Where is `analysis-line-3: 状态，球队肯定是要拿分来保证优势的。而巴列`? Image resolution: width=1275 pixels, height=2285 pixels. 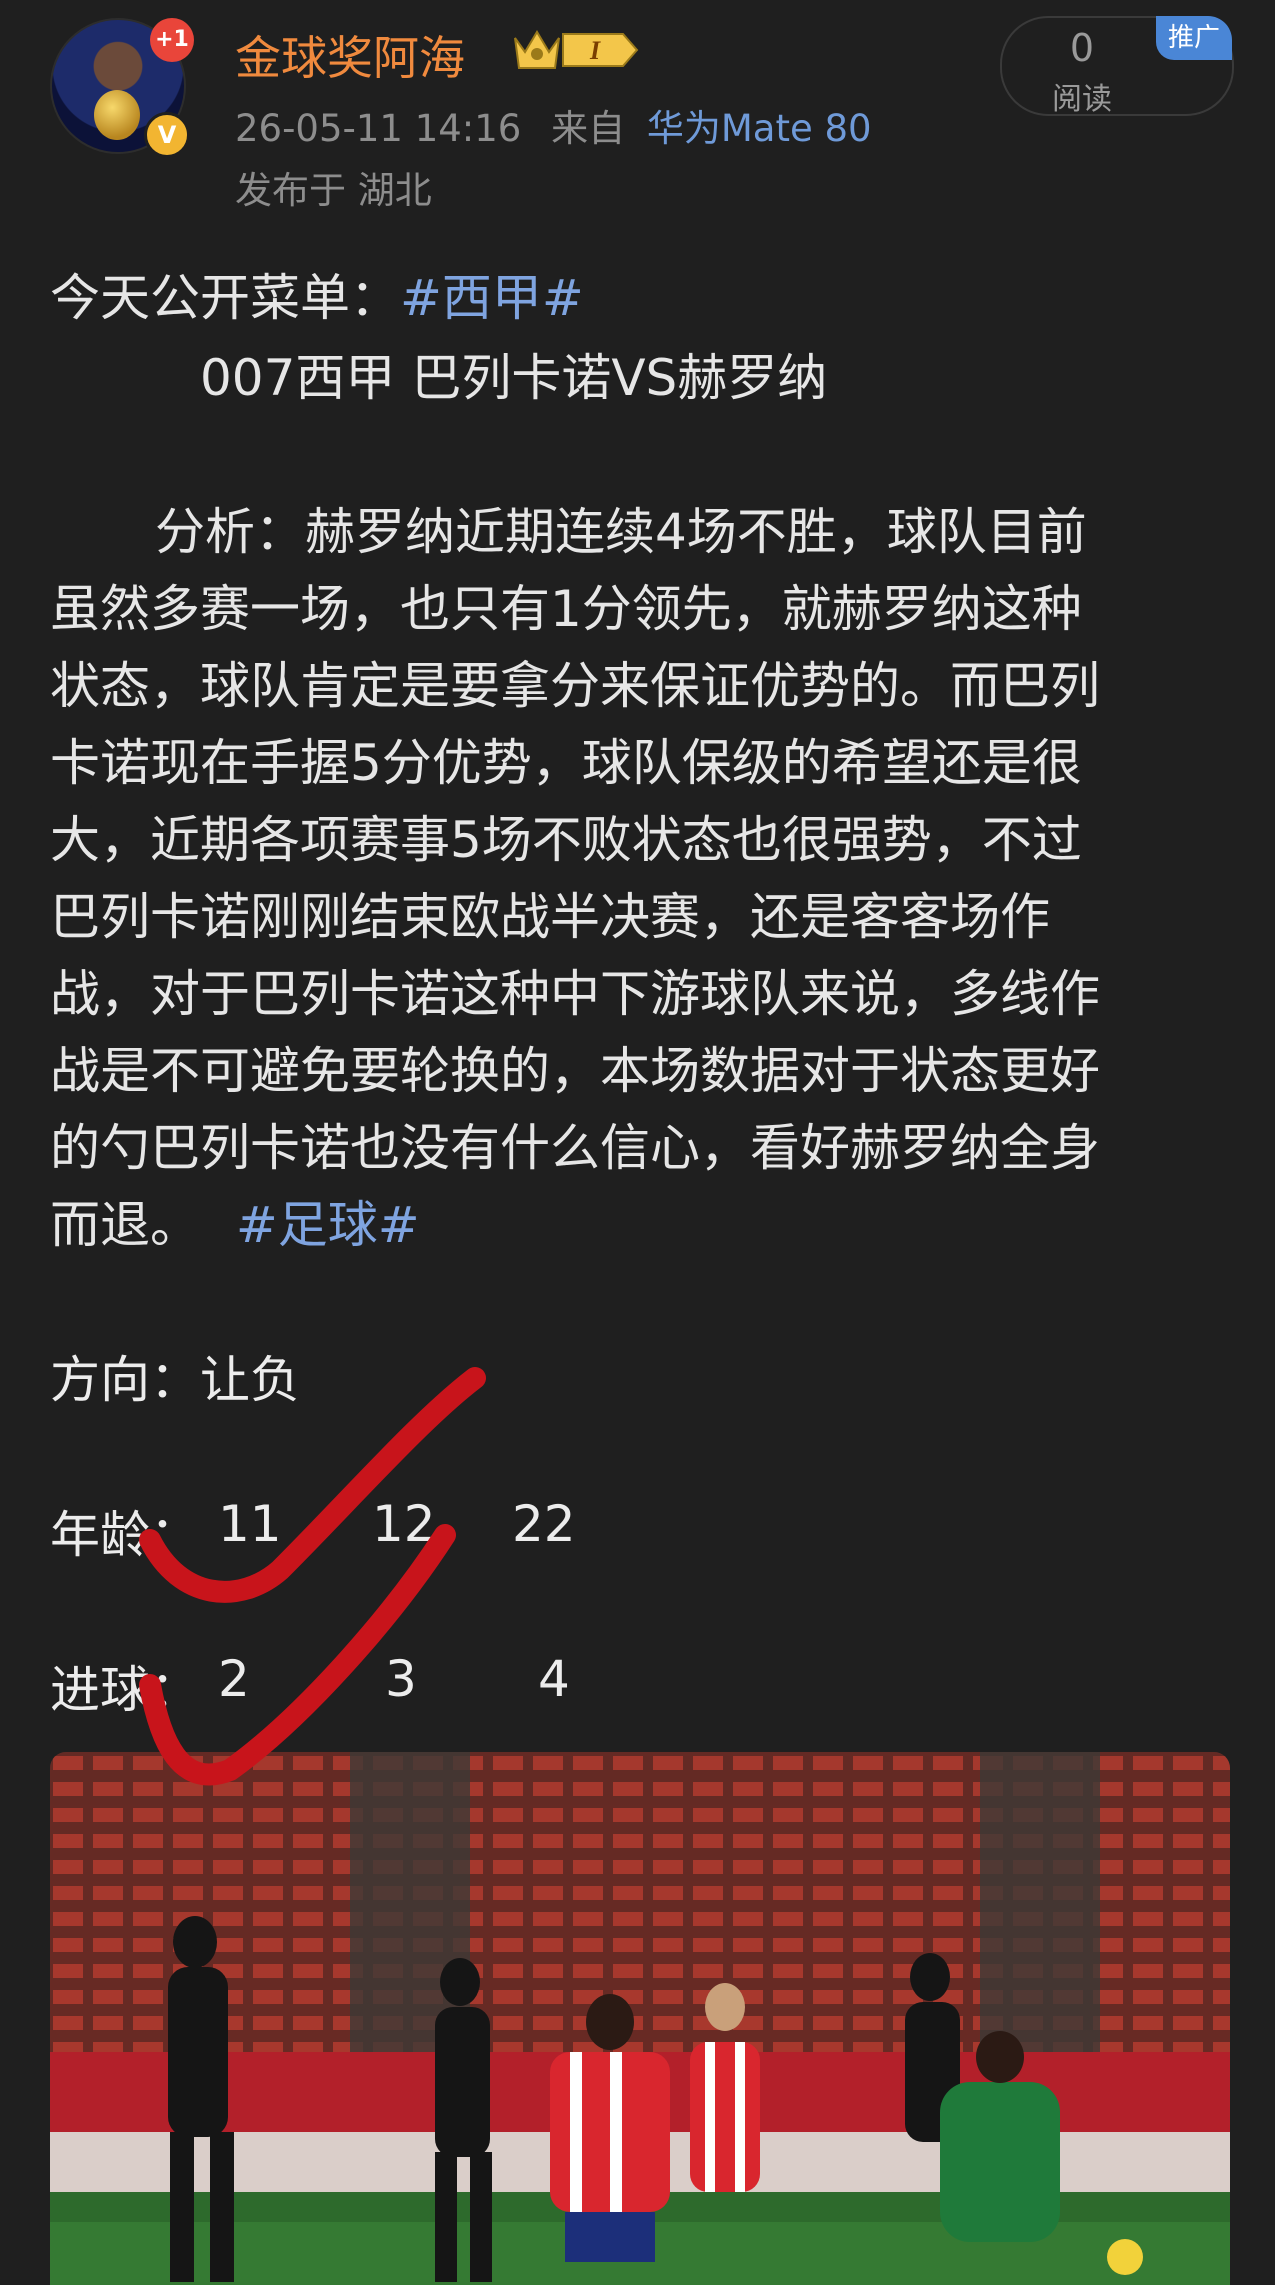
analysis-line-3: 状态，球队肯定是要拿分来保证优势的。而巴列 is located at coordinates (575, 686).